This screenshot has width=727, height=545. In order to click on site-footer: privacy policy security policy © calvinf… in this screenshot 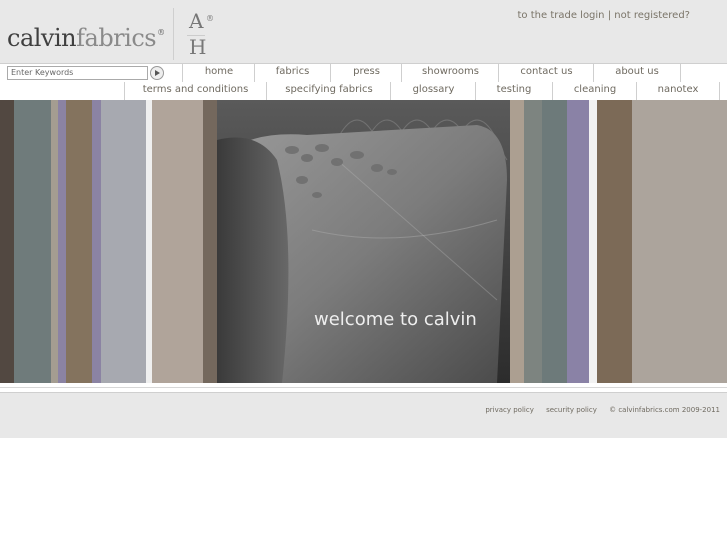, I will do `click(363, 415)`.